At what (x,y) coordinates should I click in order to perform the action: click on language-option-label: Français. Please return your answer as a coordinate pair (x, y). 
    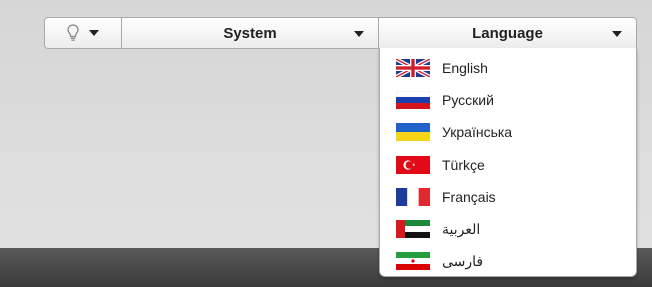
    Looking at the image, I should click on (469, 197).